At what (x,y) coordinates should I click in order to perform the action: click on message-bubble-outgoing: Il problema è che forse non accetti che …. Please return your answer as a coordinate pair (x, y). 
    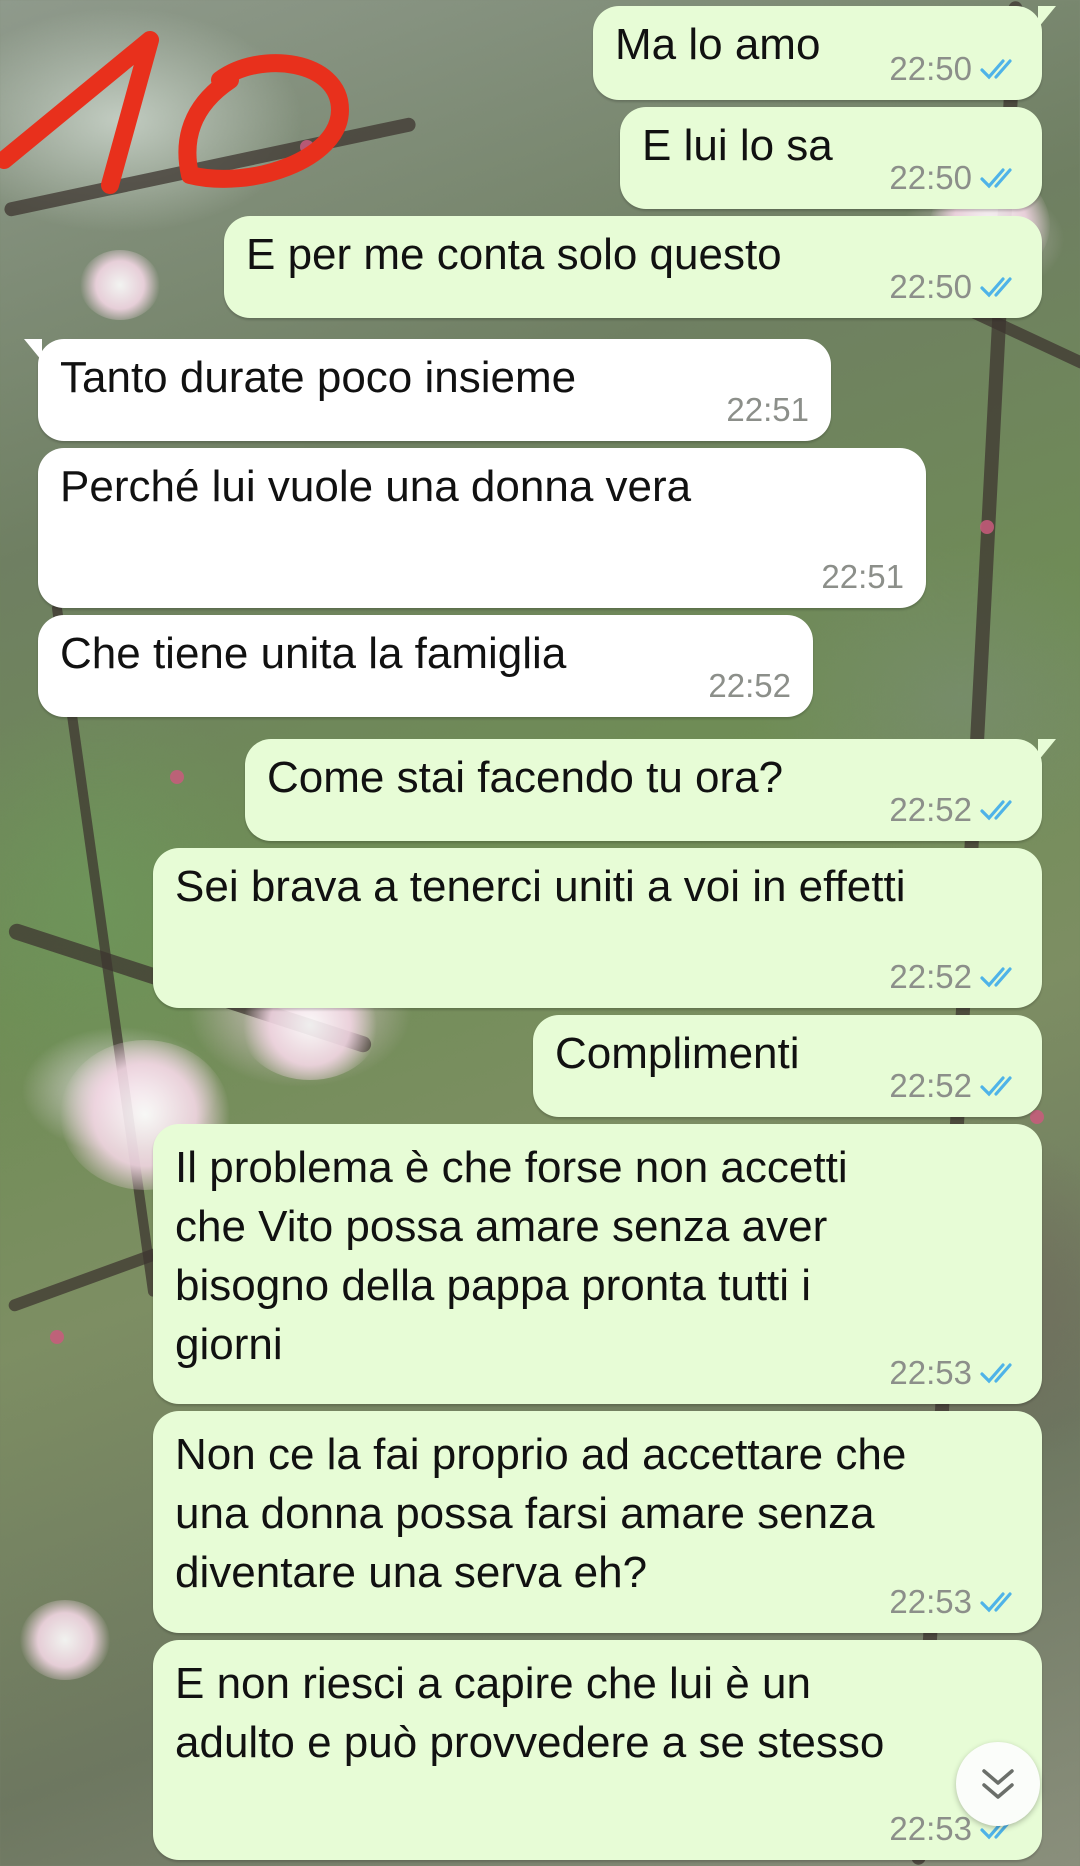
    Looking at the image, I should click on (597, 1264).